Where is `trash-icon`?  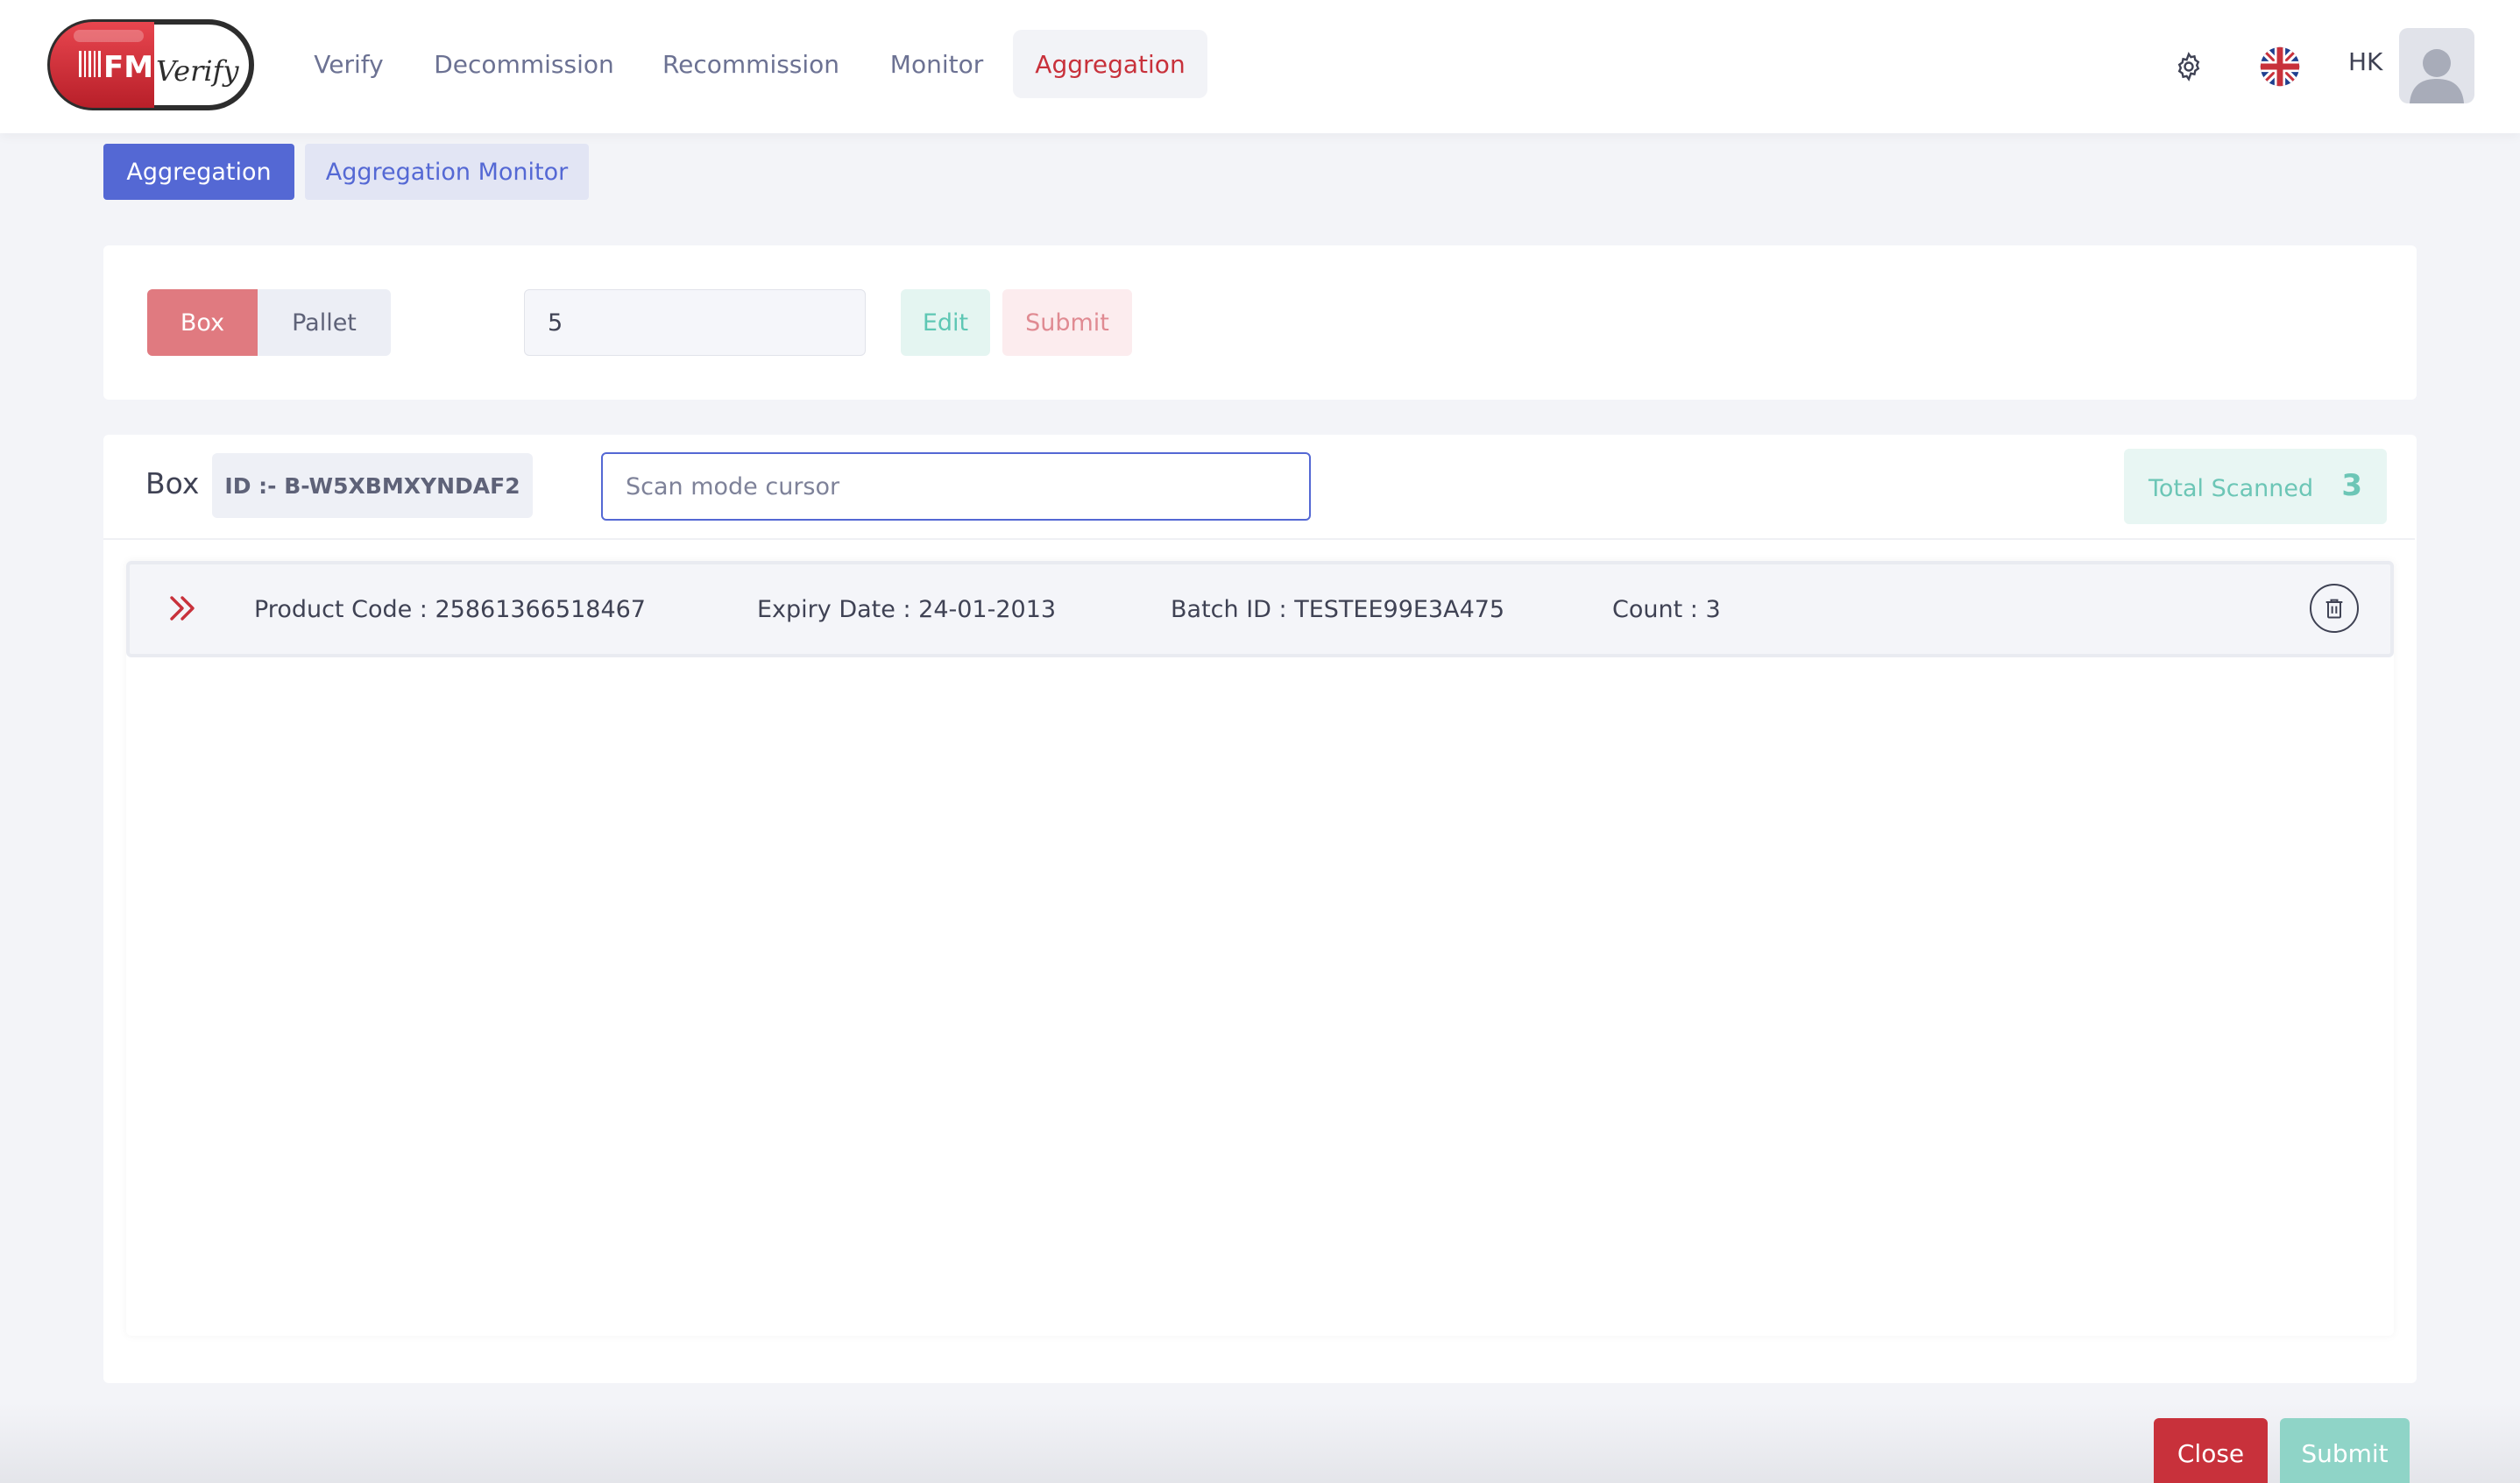
trash-icon is located at coordinates (2334, 608).